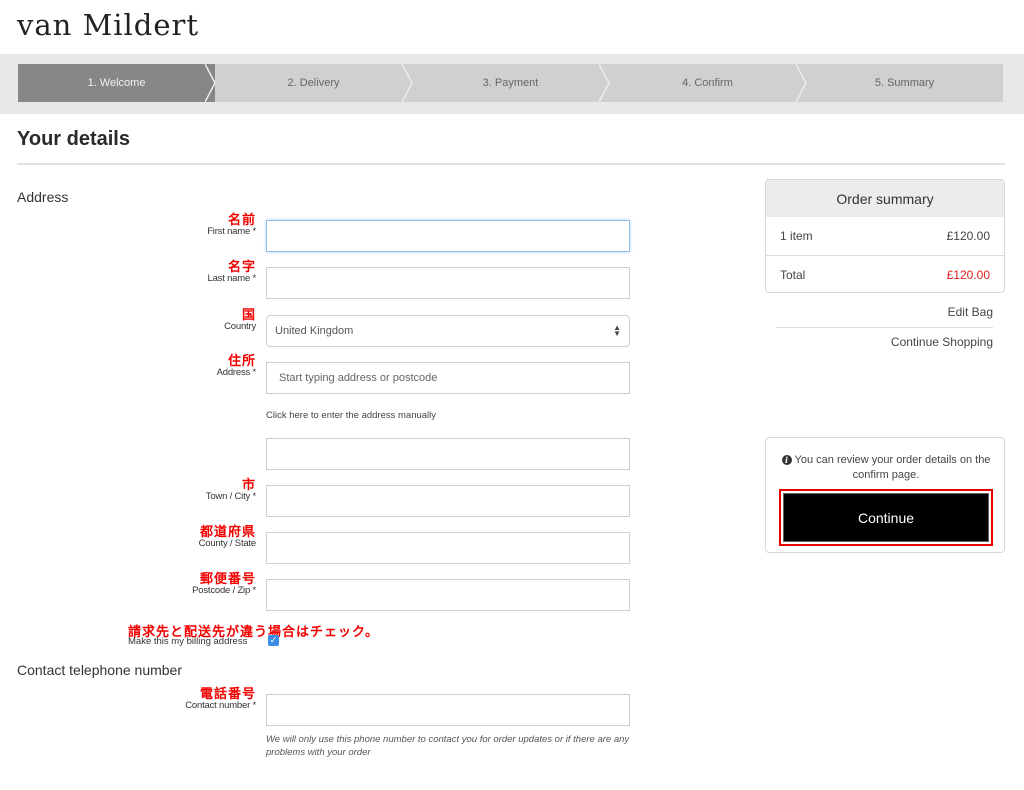  Describe the element at coordinates (236, 372) in the screenshot. I see `address-label-text: Address *` at that location.